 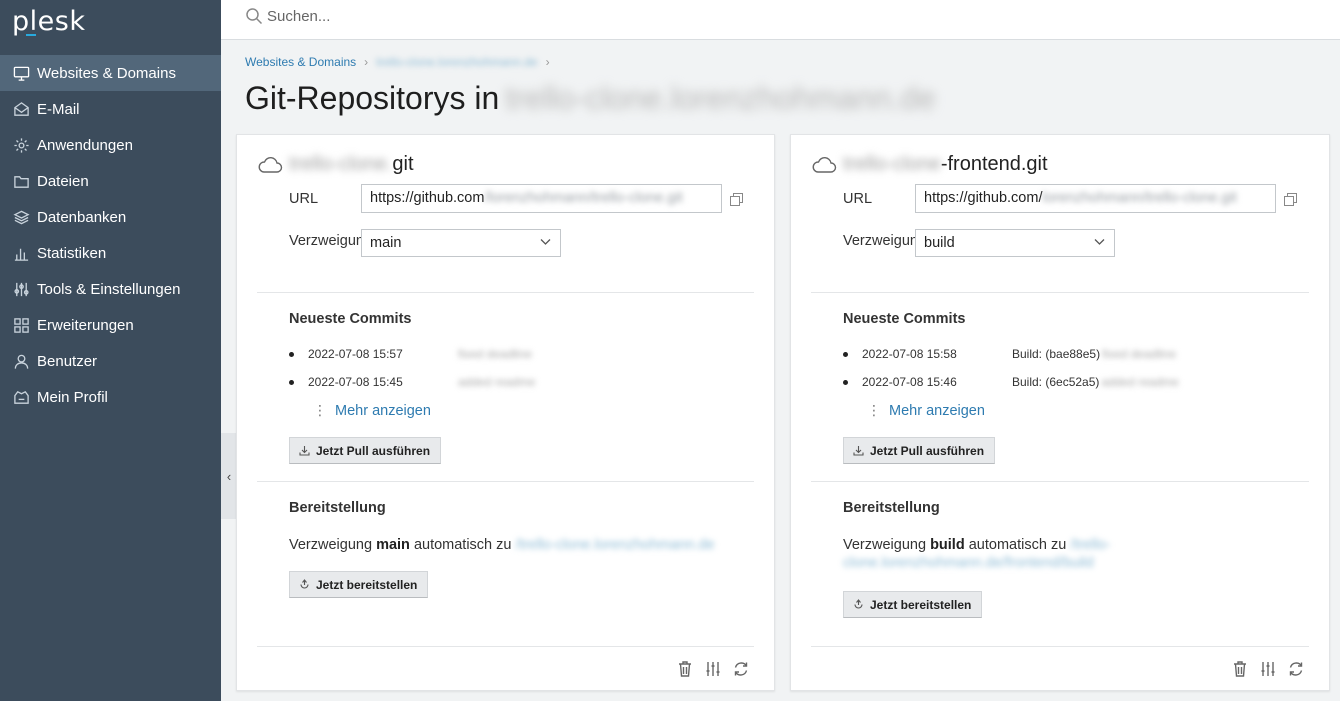 I want to click on url-value: https://github.com/, so click(x=983, y=198).